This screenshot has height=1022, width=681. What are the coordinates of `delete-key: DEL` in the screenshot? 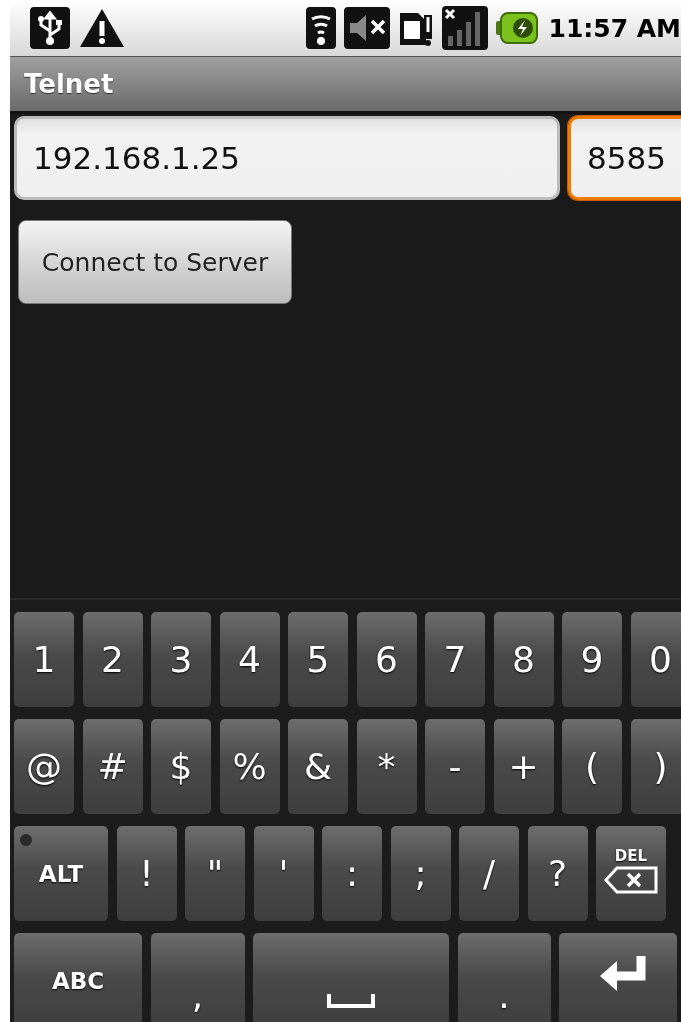 It's located at (631, 873).